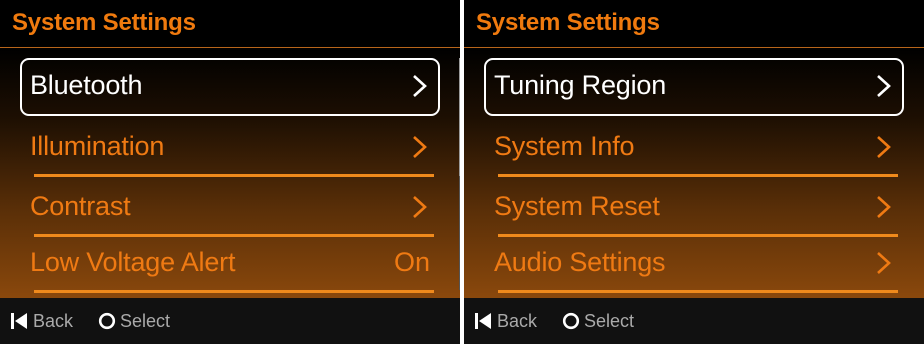 The height and width of the screenshot is (344, 924). What do you see at coordinates (694, 87) in the screenshot?
I see `menu-item-tuning-region: Tuning Region` at bounding box center [694, 87].